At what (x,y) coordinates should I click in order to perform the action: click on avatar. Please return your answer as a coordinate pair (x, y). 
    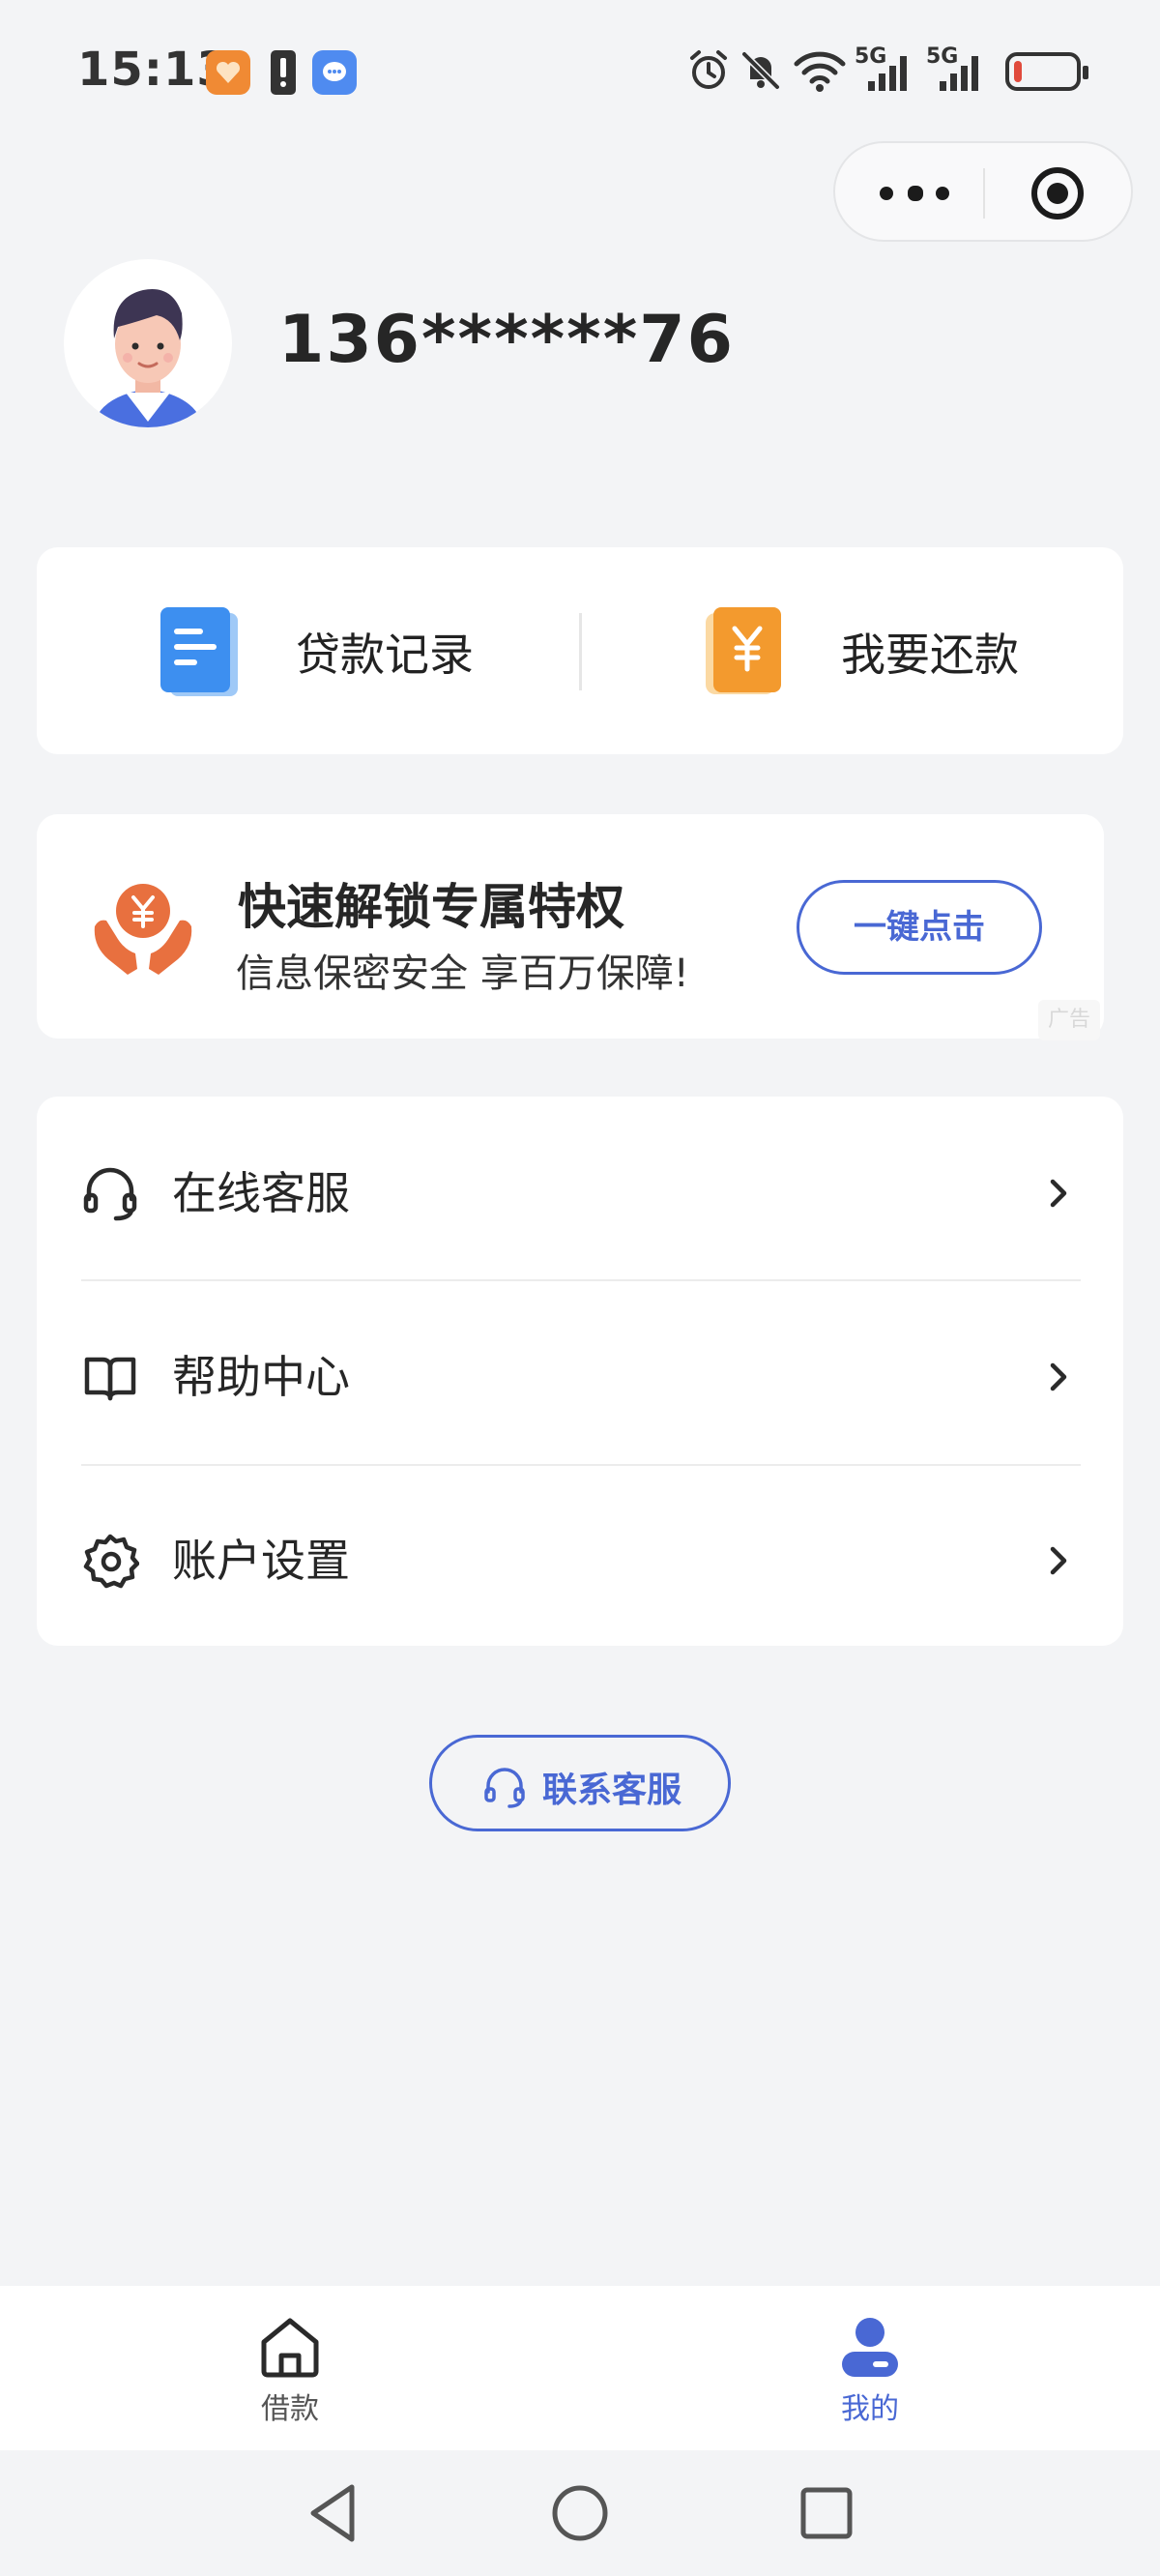
    Looking at the image, I should click on (148, 343).